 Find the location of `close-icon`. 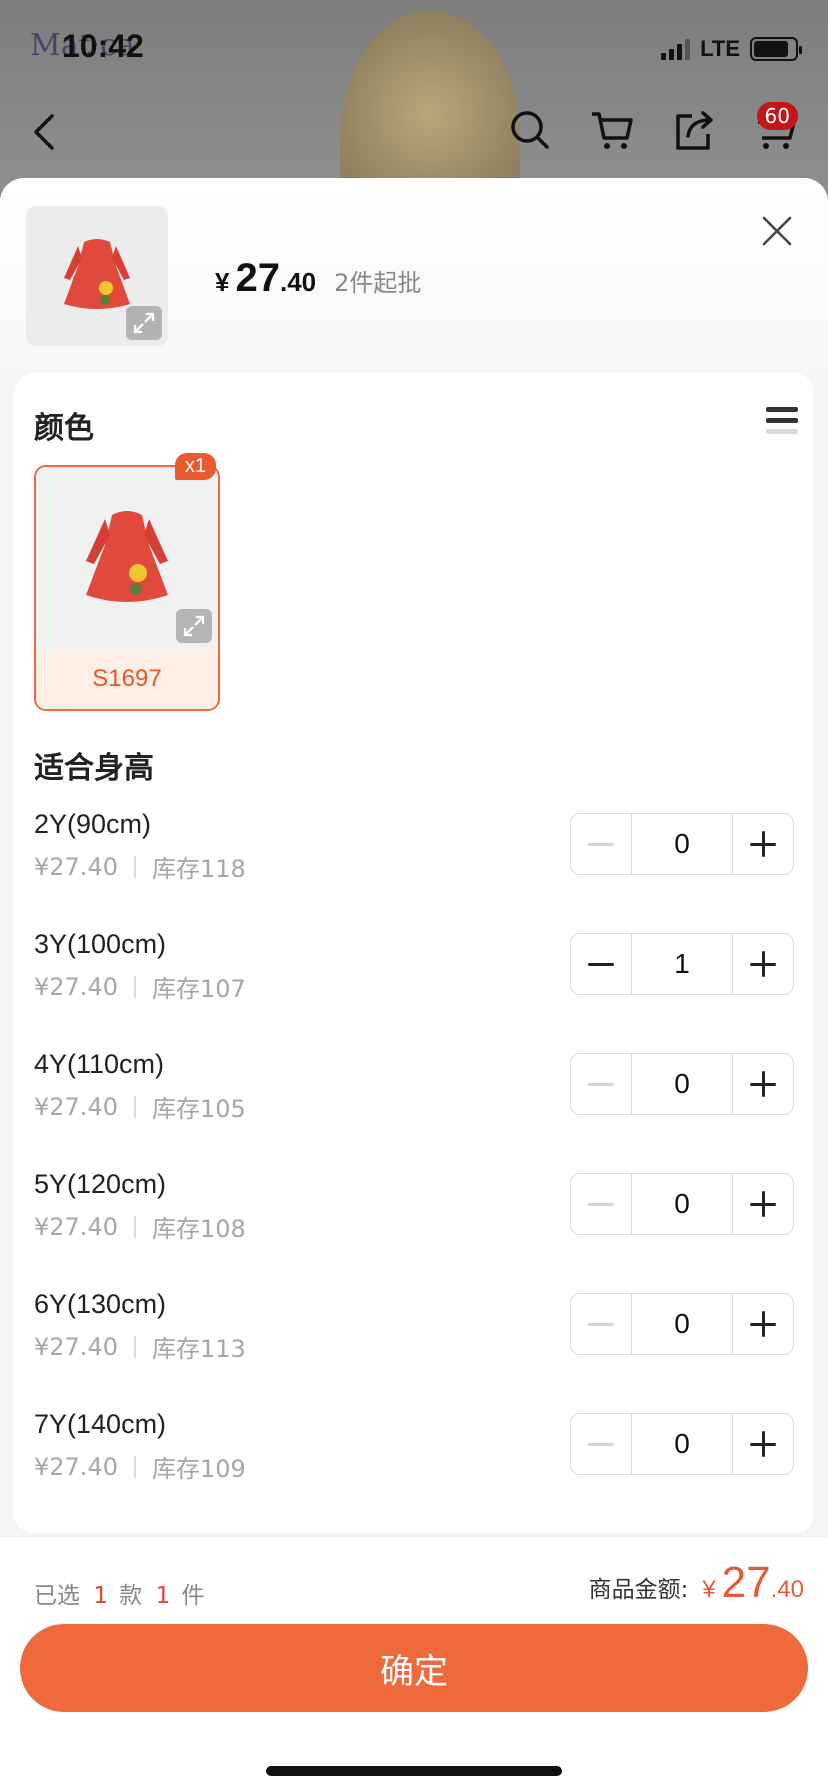

close-icon is located at coordinates (777, 231).